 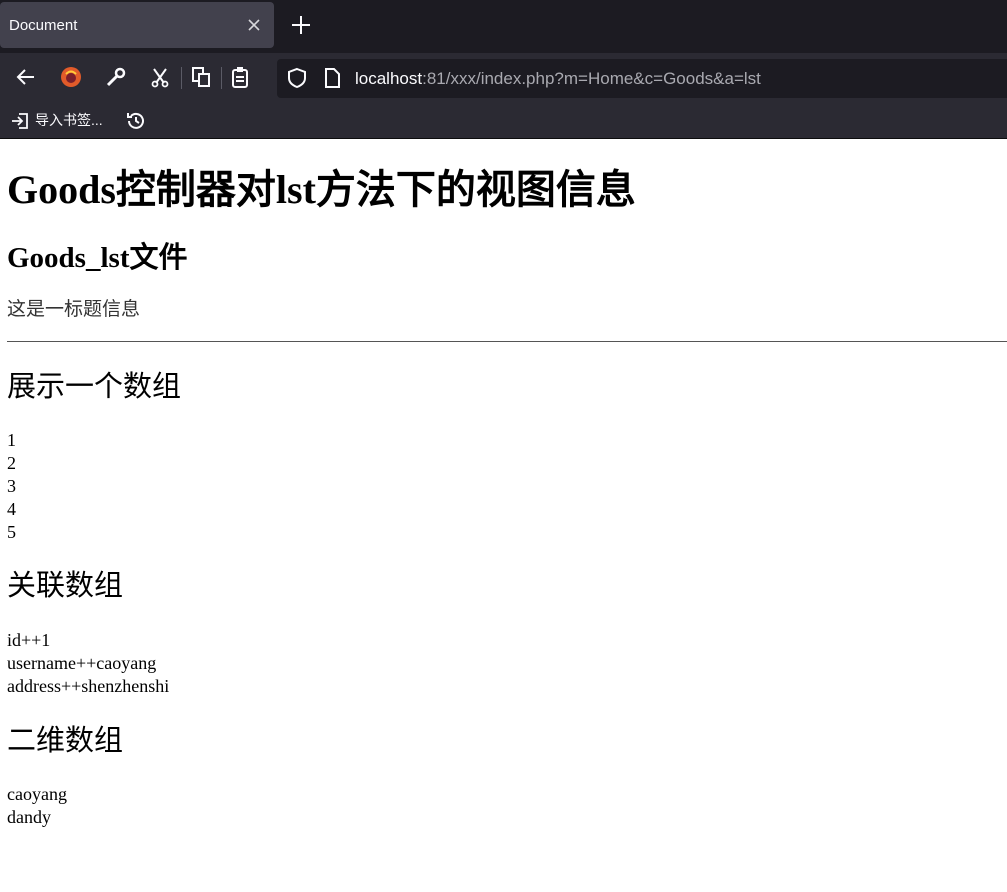 I want to click on list-item: id++1, so click(x=29, y=640).